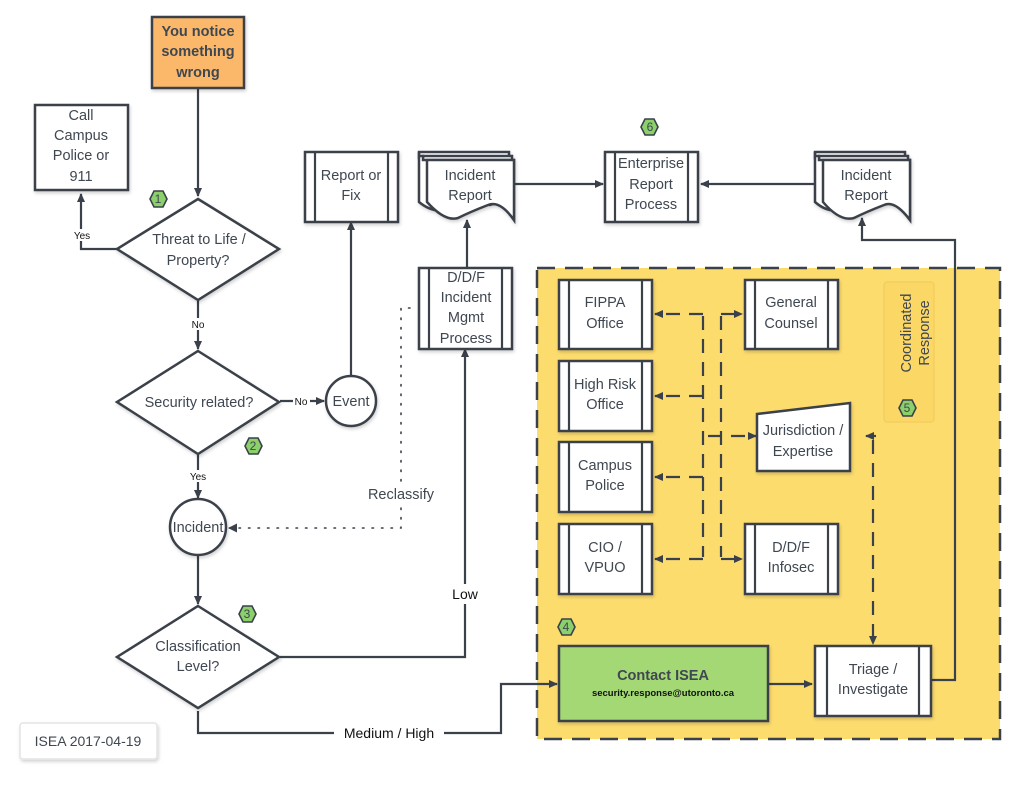 The image size is (1024, 791). I want to click on label-yes-threat: Yes, so click(82, 236).